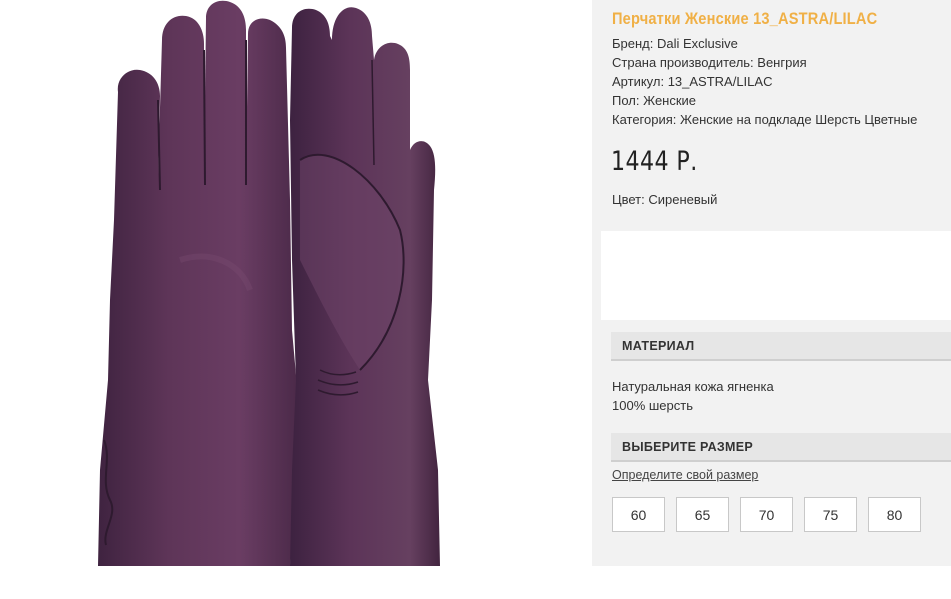 The height and width of the screenshot is (599, 951). I want to click on material-line-2: 100% шерсть, so click(652, 405).